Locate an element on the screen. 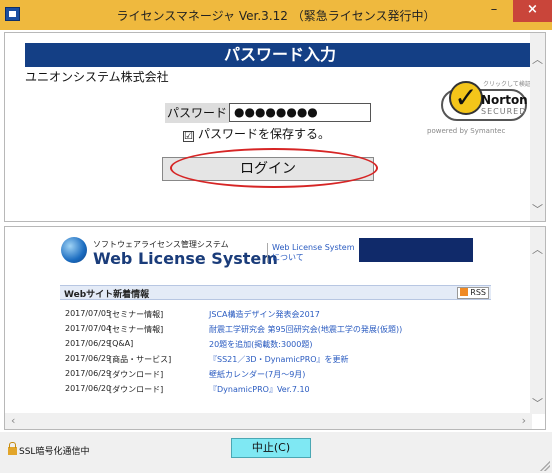  scroll-left-icon: ‹ is located at coordinates (13, 420).